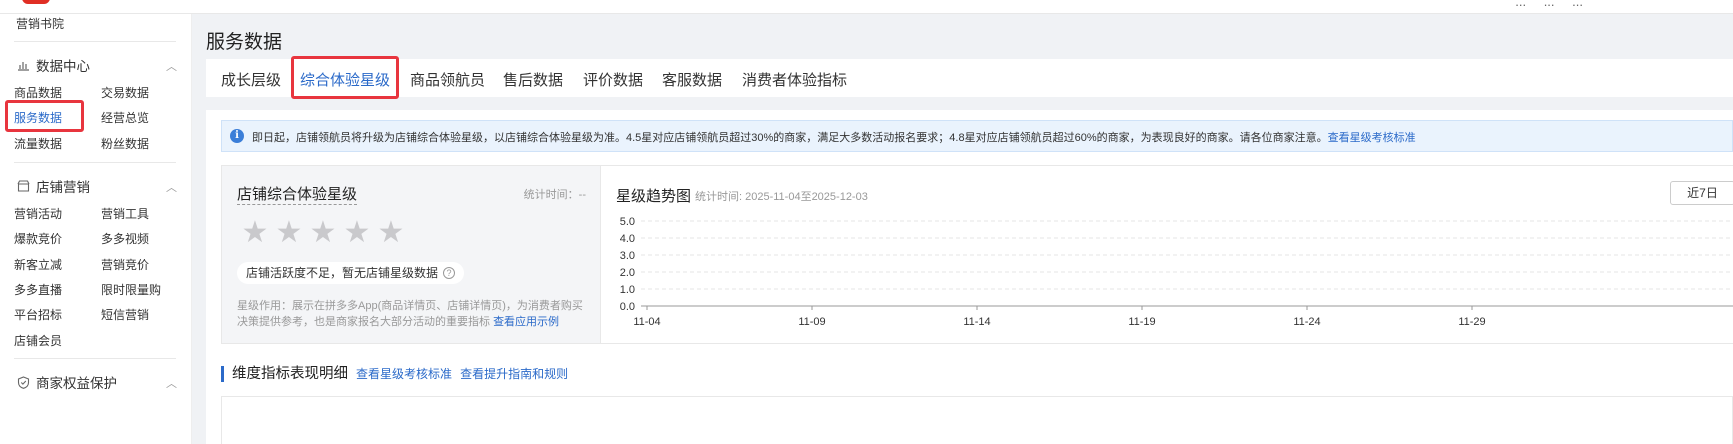  Describe the element at coordinates (290, 374) in the screenshot. I see `section-title-text: 维度指标表现明细` at that location.